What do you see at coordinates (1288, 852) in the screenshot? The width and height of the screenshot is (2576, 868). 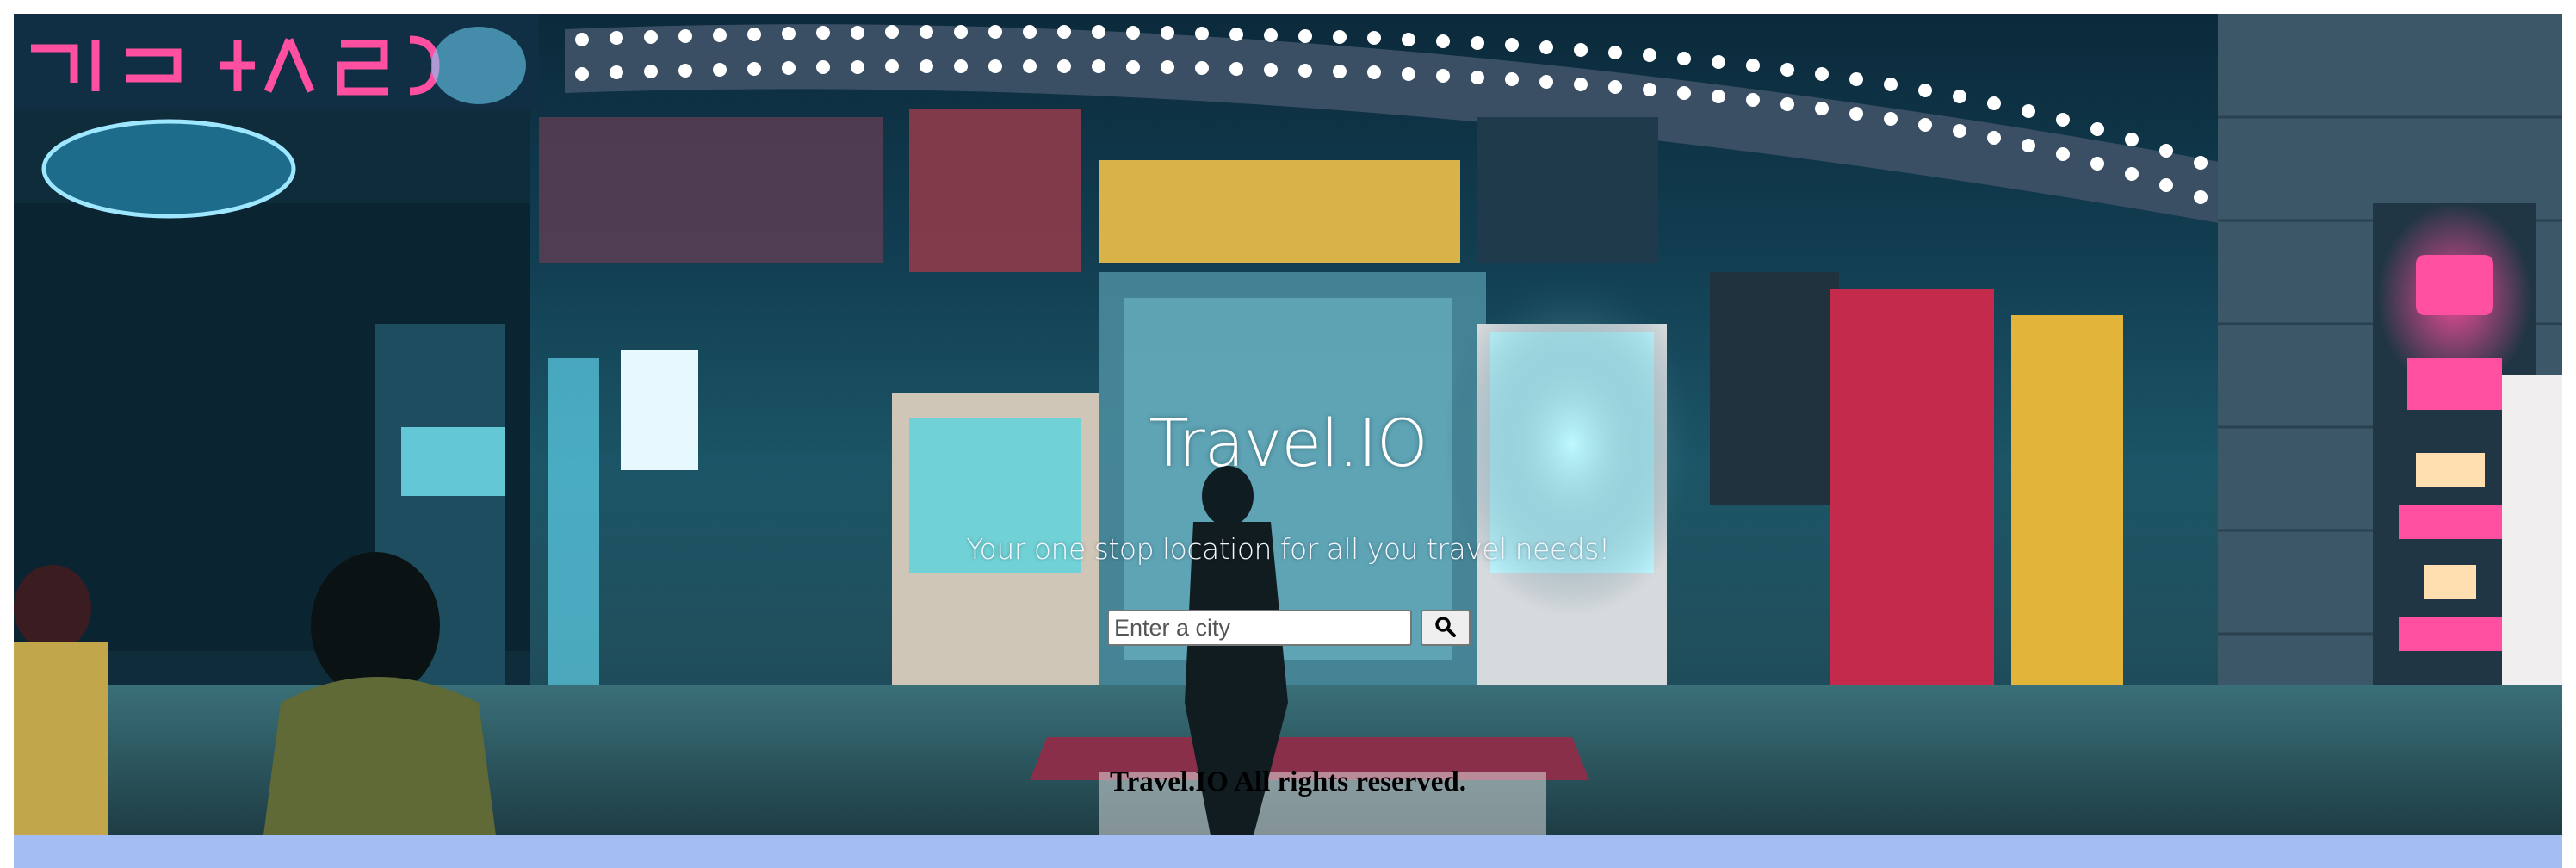 I see `bottom-band` at bounding box center [1288, 852].